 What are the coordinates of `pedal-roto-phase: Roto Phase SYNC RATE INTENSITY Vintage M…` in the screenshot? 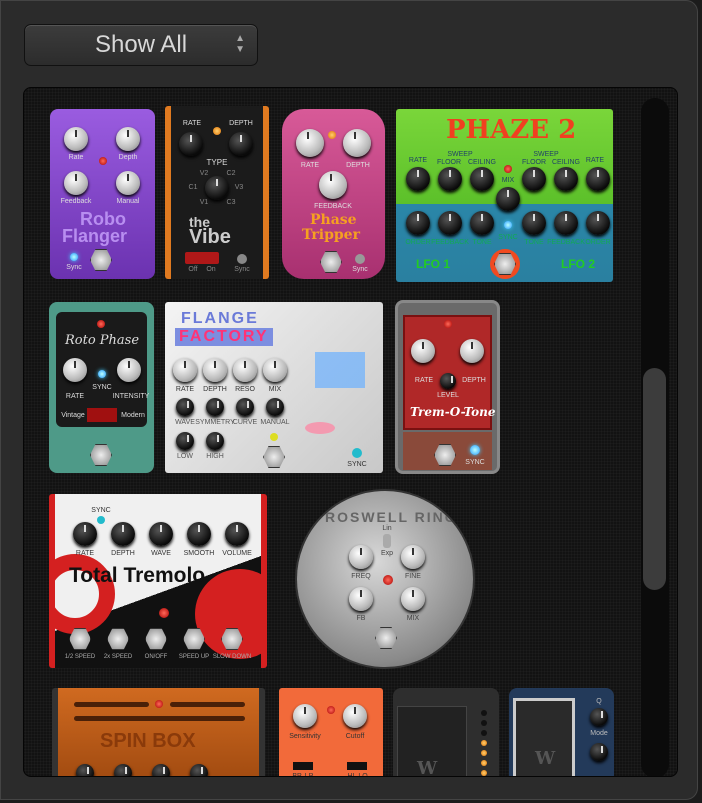 It's located at (101, 387).